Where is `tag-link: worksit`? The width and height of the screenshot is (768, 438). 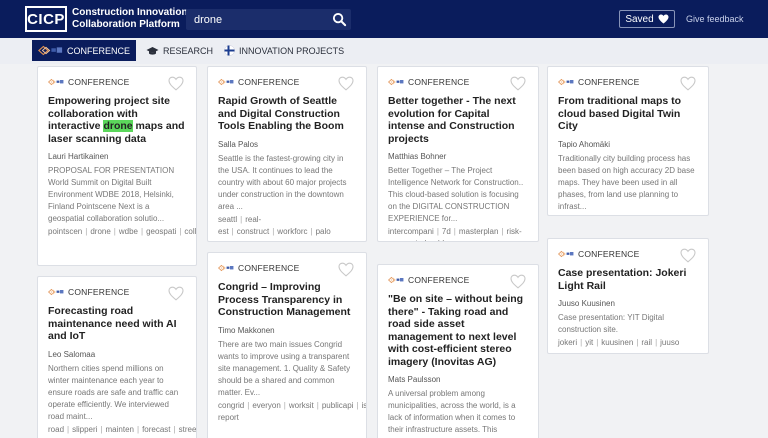 tag-link: worksit is located at coordinates (301, 405).